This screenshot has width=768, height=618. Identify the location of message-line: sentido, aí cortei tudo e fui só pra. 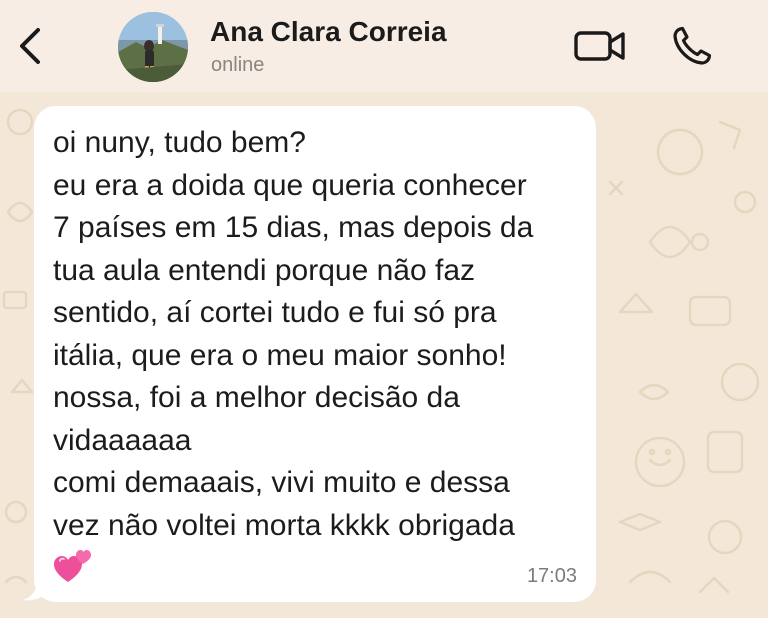
(275, 312).